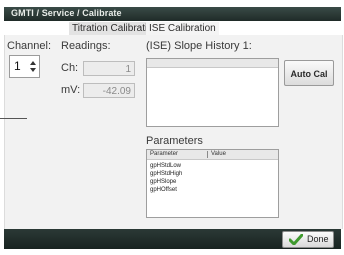 The image size is (344, 255). I want to click on column-divider, so click(207, 154).